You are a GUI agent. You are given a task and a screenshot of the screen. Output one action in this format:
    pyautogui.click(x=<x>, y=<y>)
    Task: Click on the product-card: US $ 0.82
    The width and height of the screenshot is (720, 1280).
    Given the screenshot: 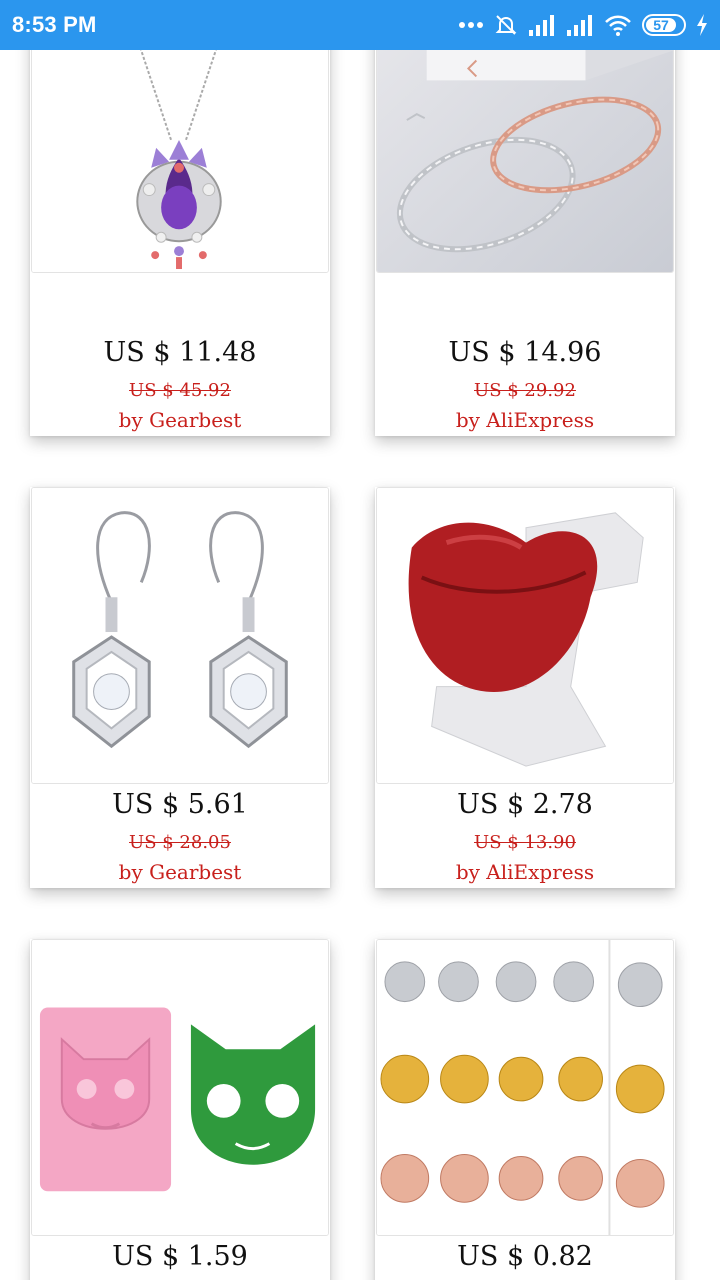 What is the action you would take?
    pyautogui.click(x=525, y=1109)
    